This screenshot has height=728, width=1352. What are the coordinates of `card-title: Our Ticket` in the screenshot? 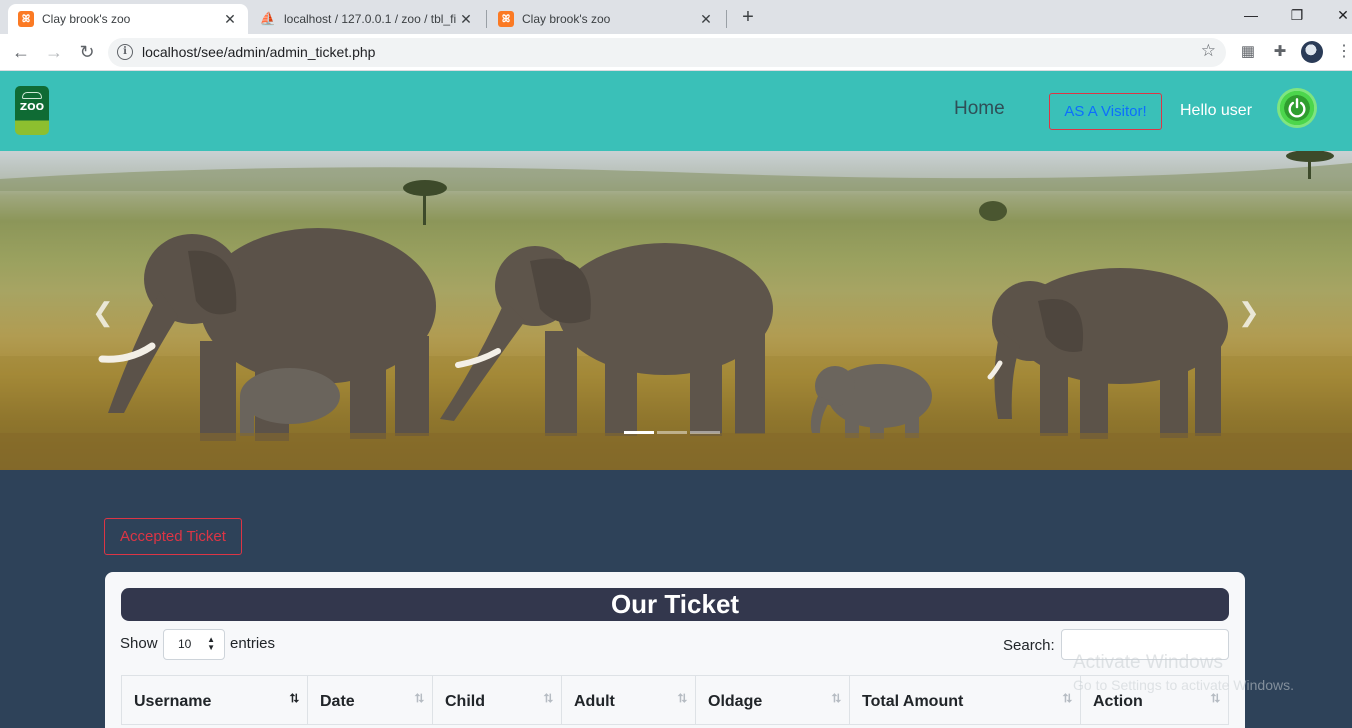 It's located at (675, 604).